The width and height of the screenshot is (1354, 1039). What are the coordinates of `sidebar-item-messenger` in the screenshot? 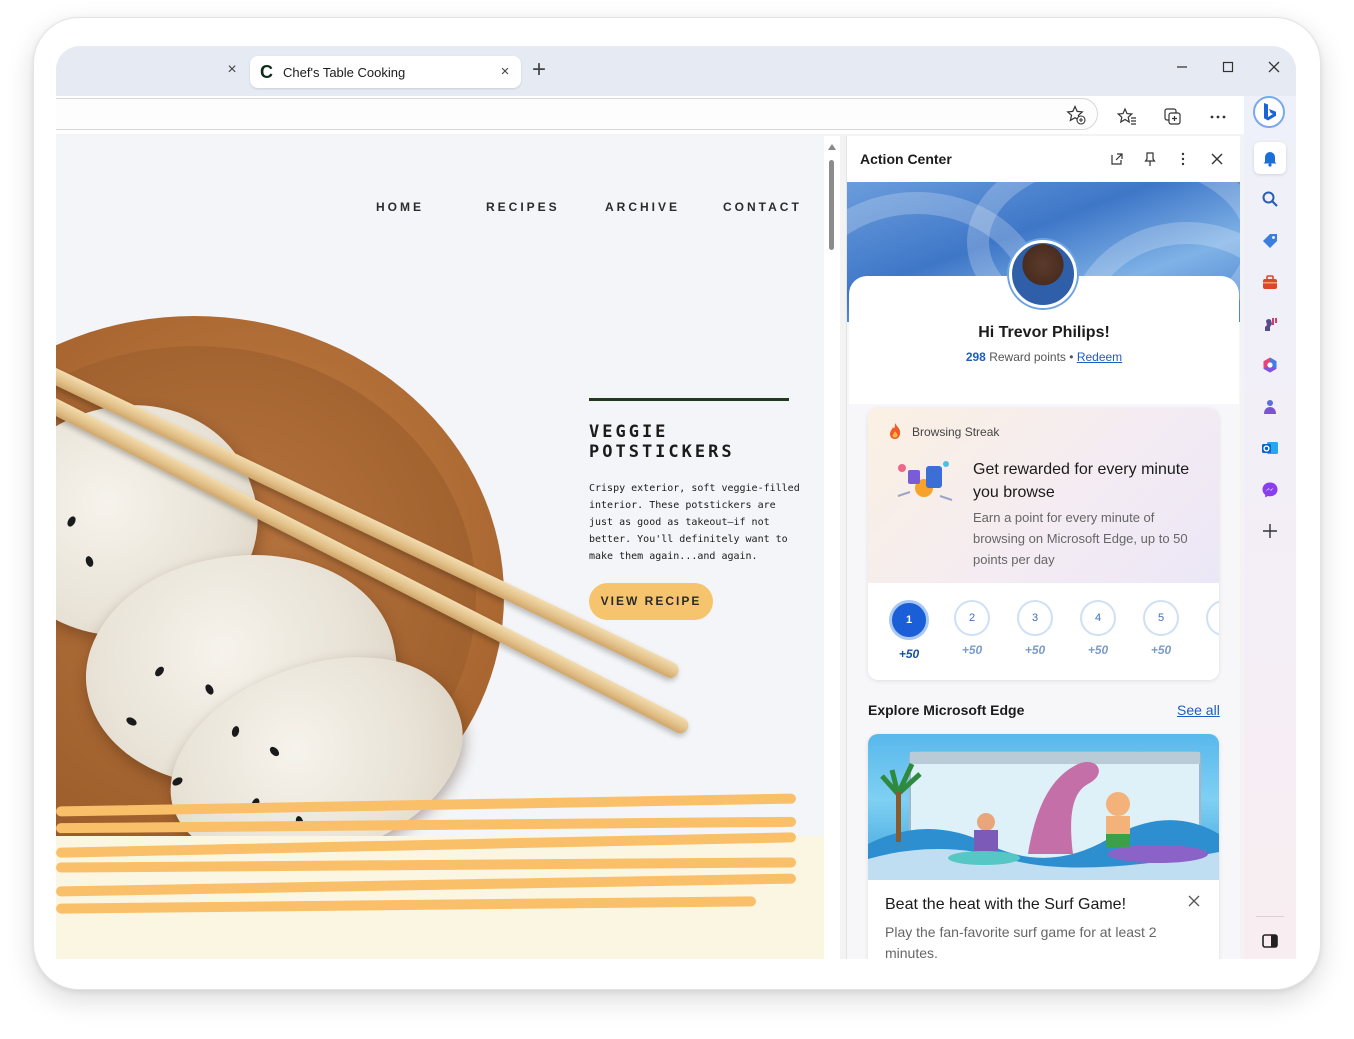 It's located at (1270, 490).